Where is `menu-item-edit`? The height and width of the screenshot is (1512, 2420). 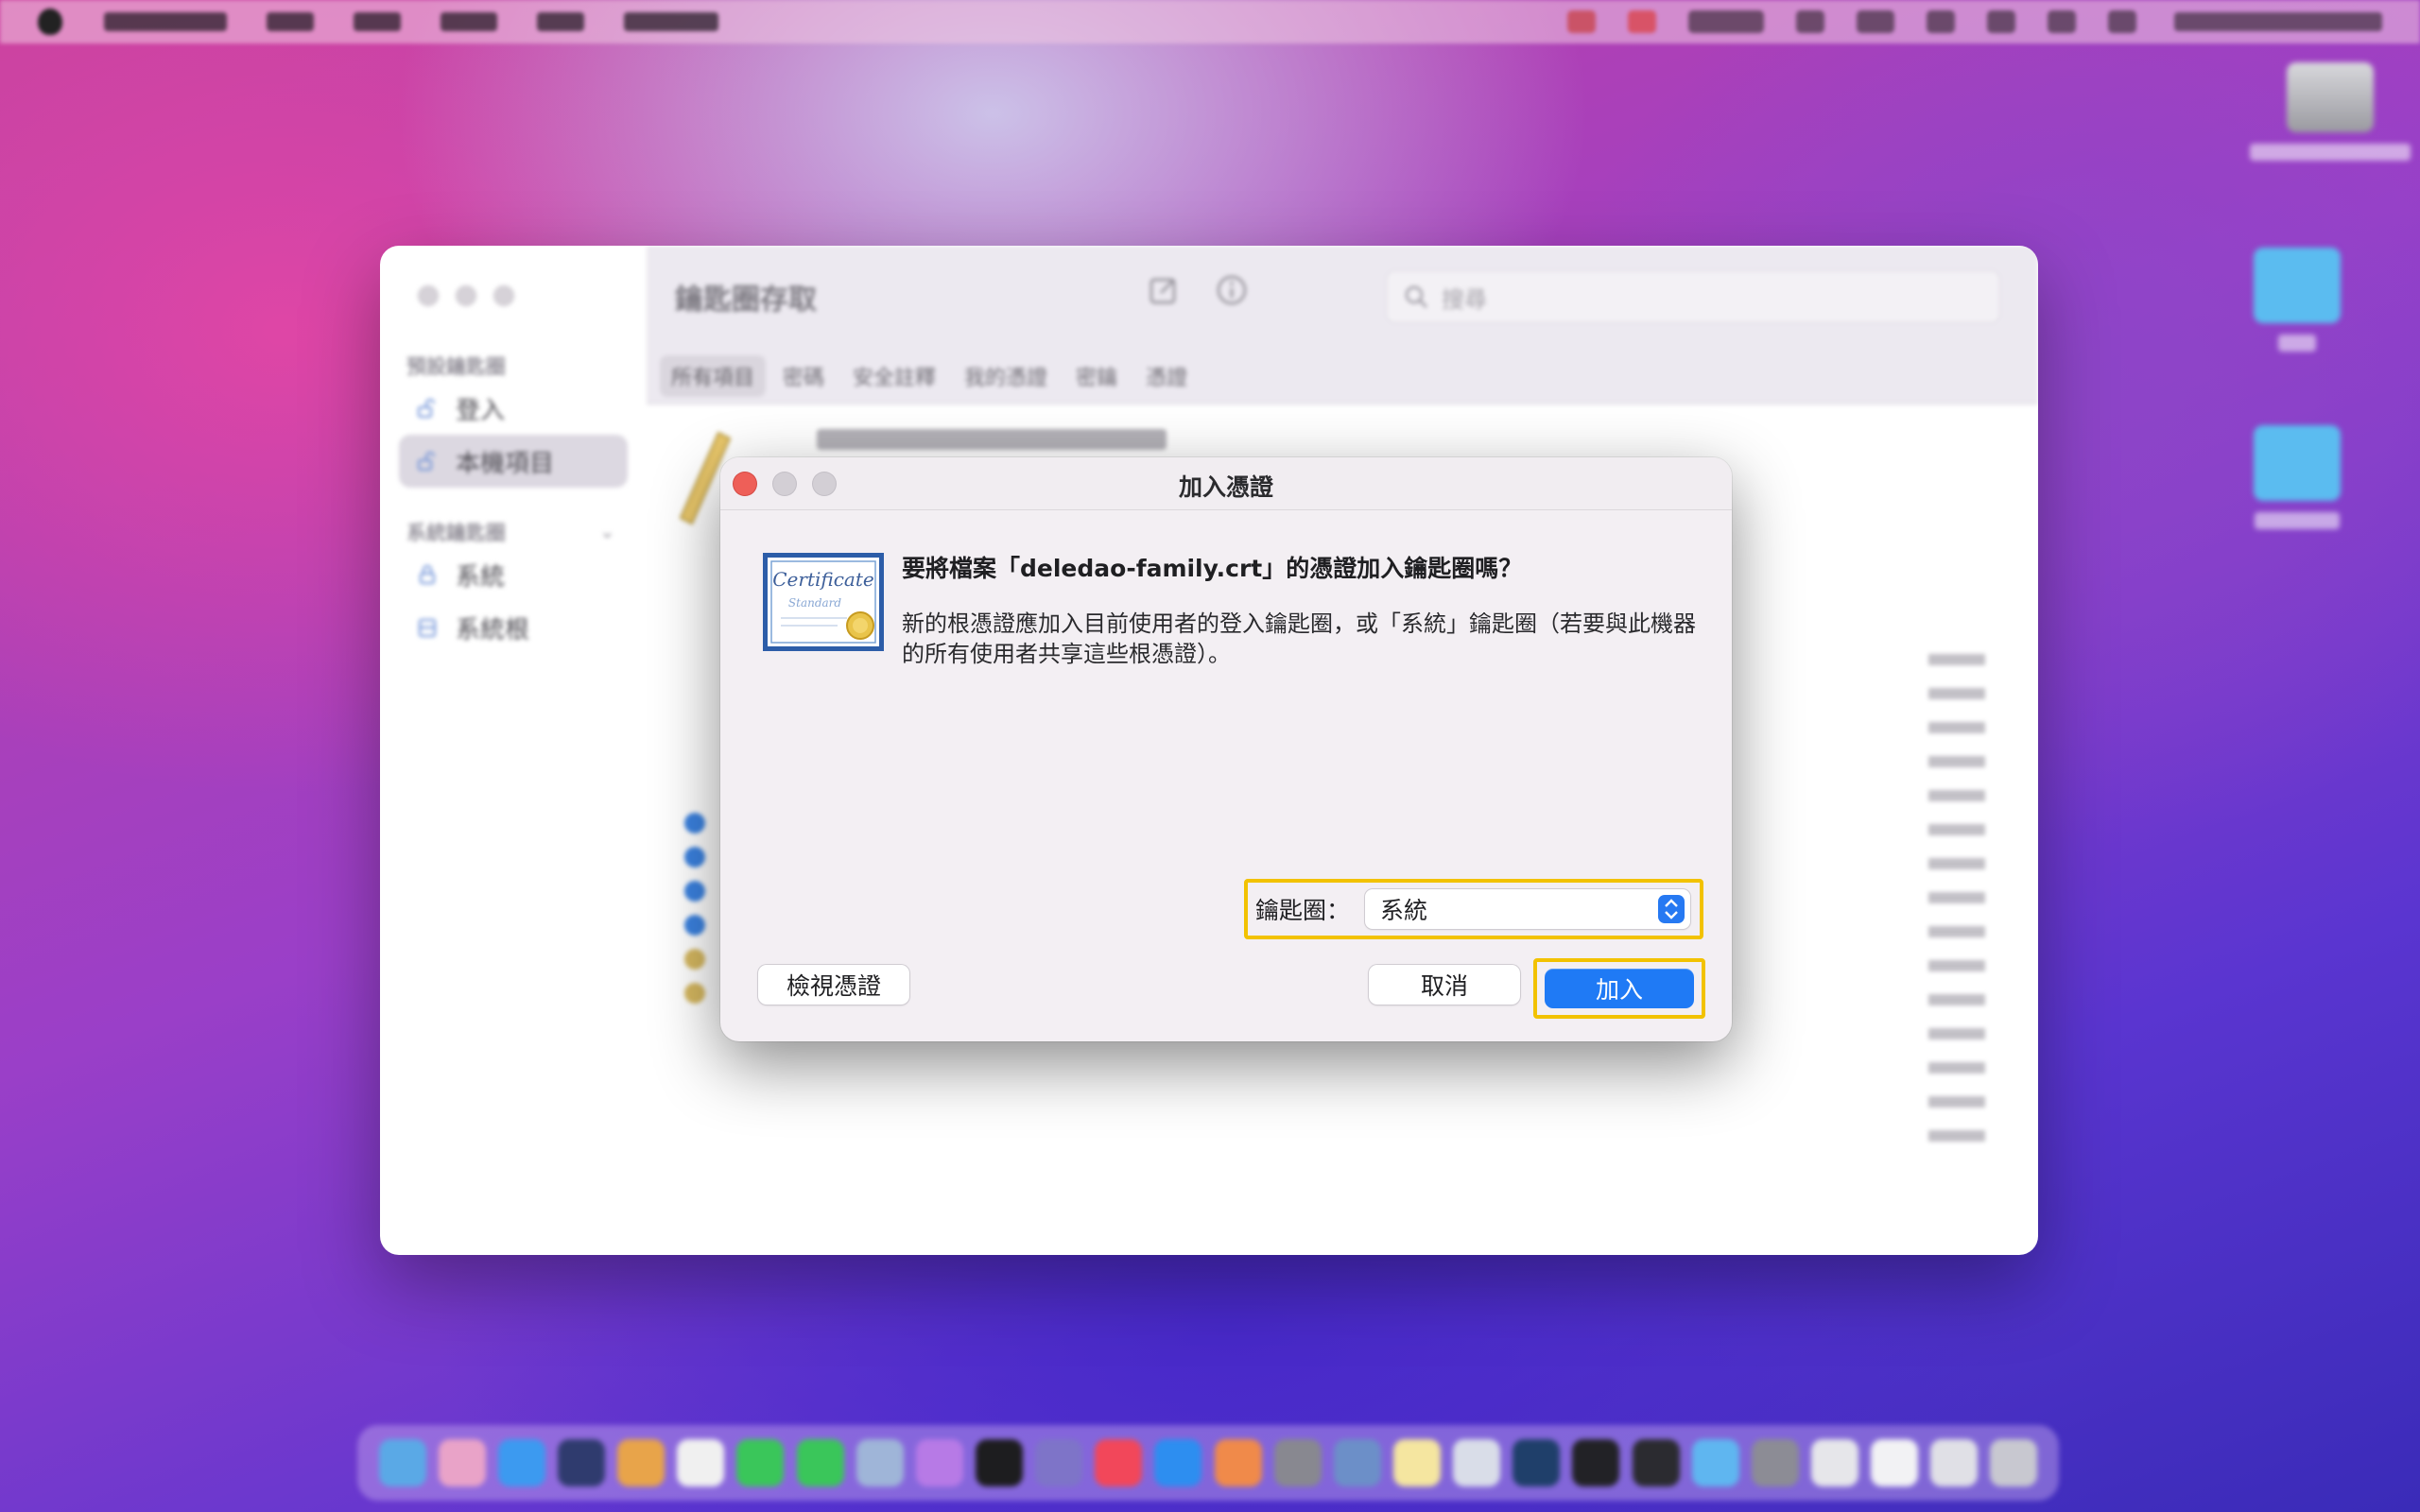
menu-item-edit is located at coordinates (377, 21).